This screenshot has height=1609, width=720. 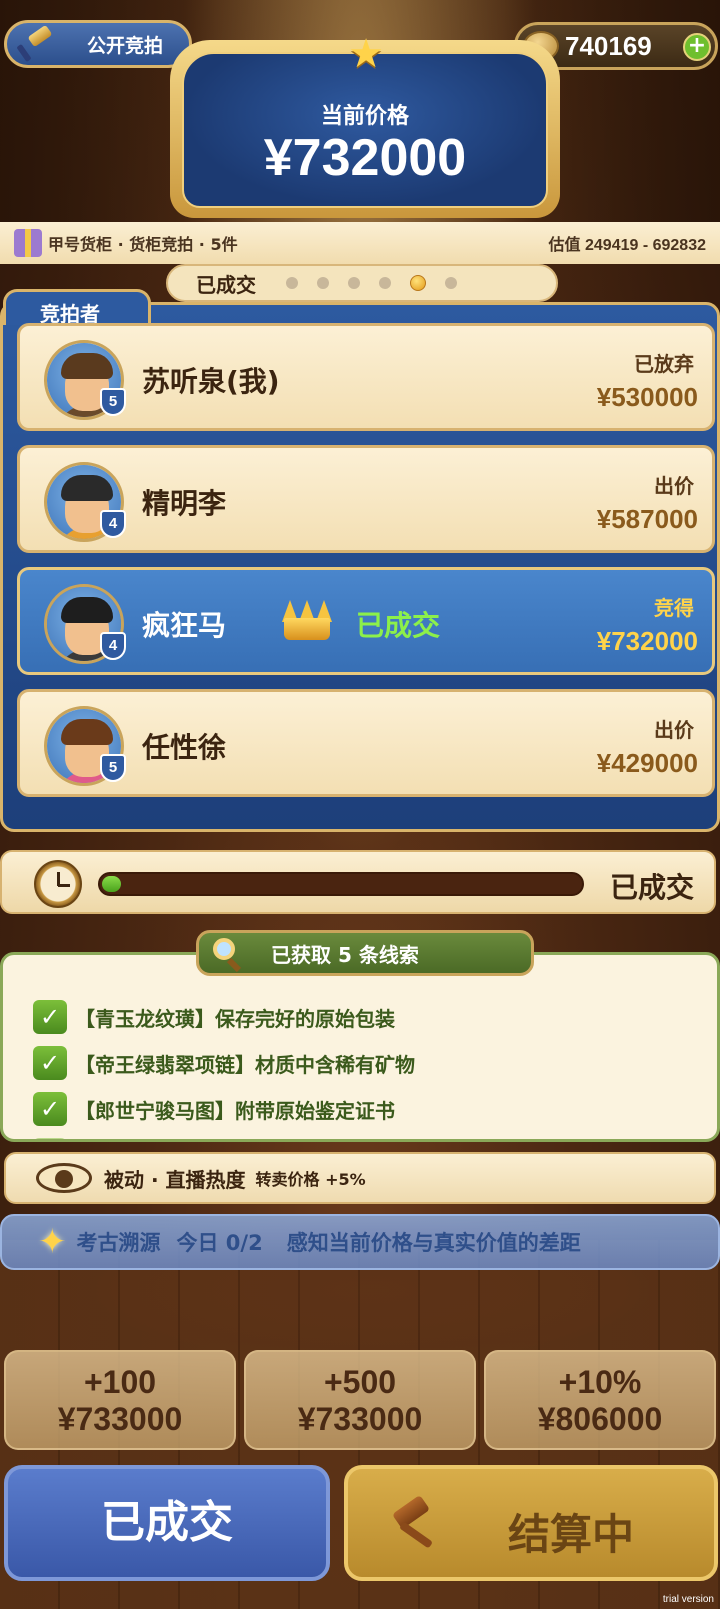 I want to click on valuation-range: 估值 249419 - 692832, so click(x=627, y=245).